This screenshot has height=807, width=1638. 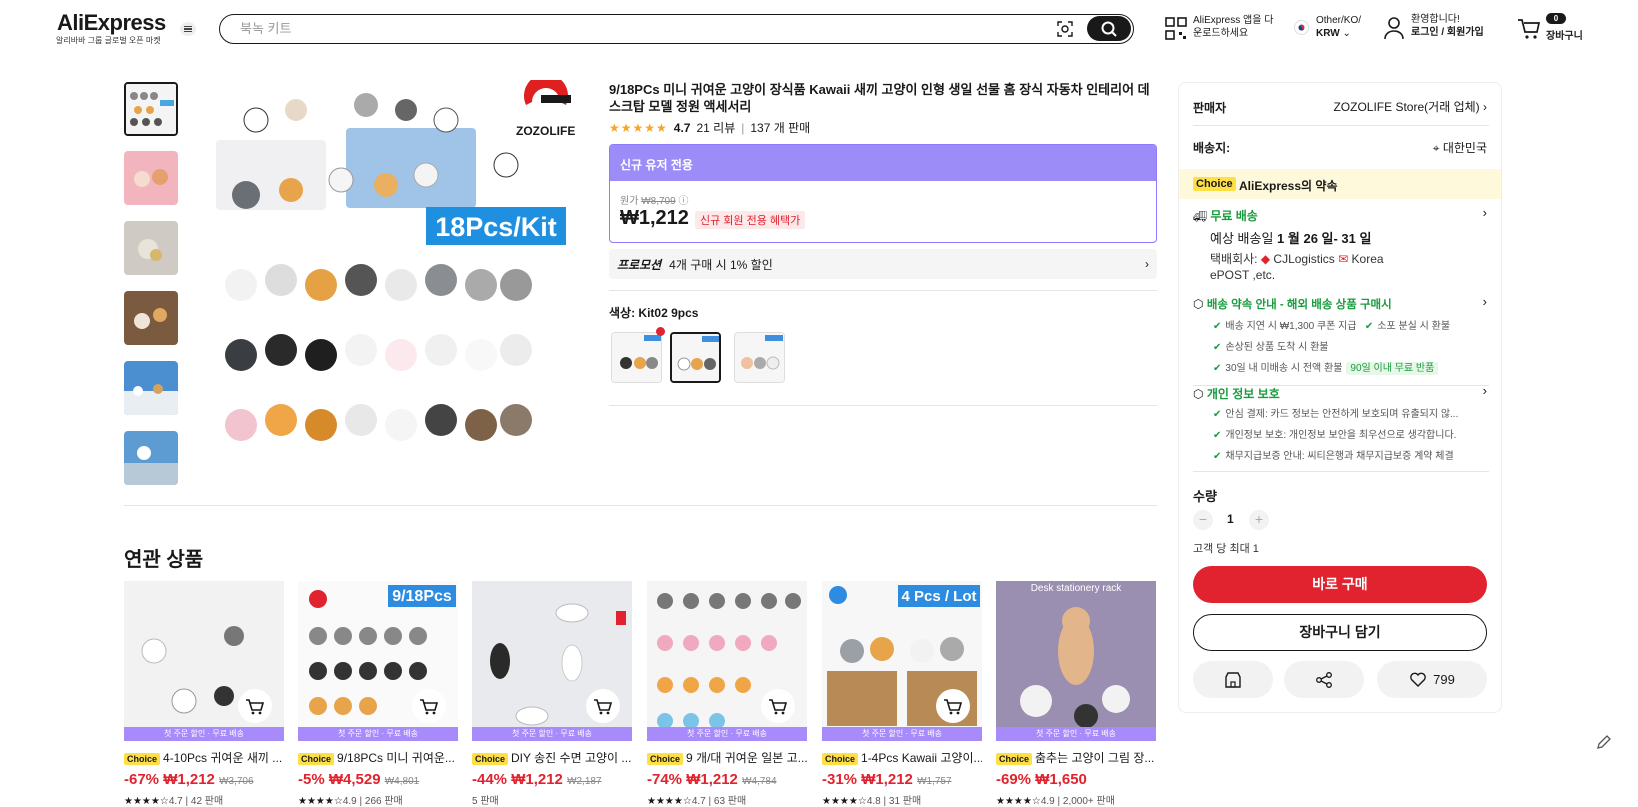 What do you see at coordinates (883, 290) in the screenshot?
I see `divider` at bounding box center [883, 290].